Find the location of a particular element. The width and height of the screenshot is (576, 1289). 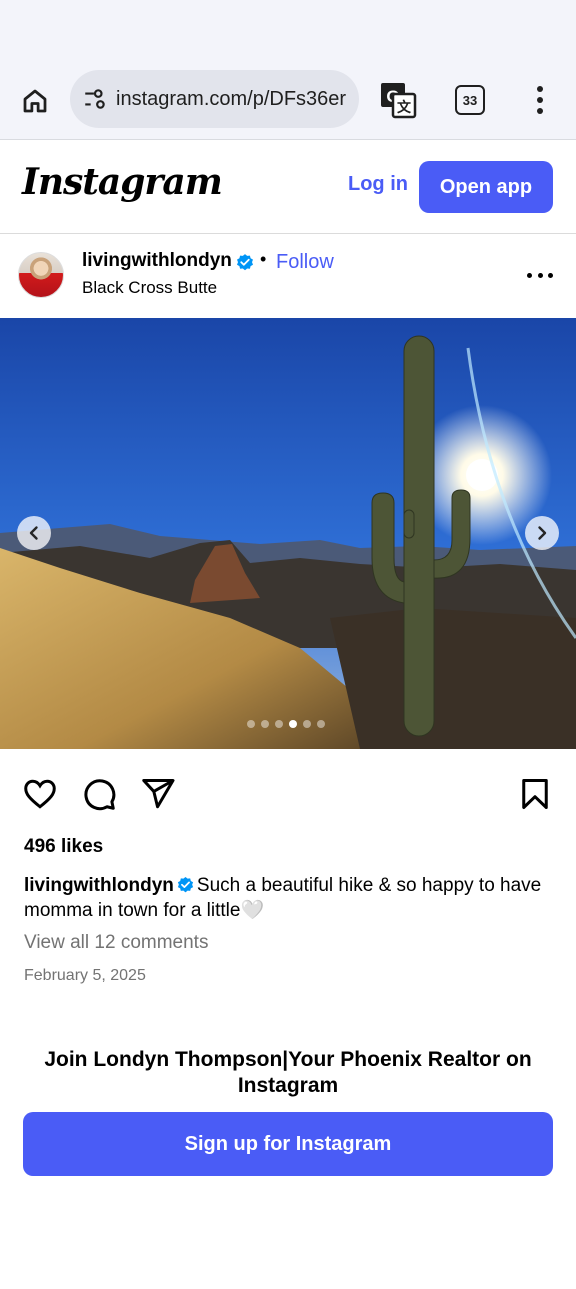

likes-count: 496 likes is located at coordinates (63, 847).